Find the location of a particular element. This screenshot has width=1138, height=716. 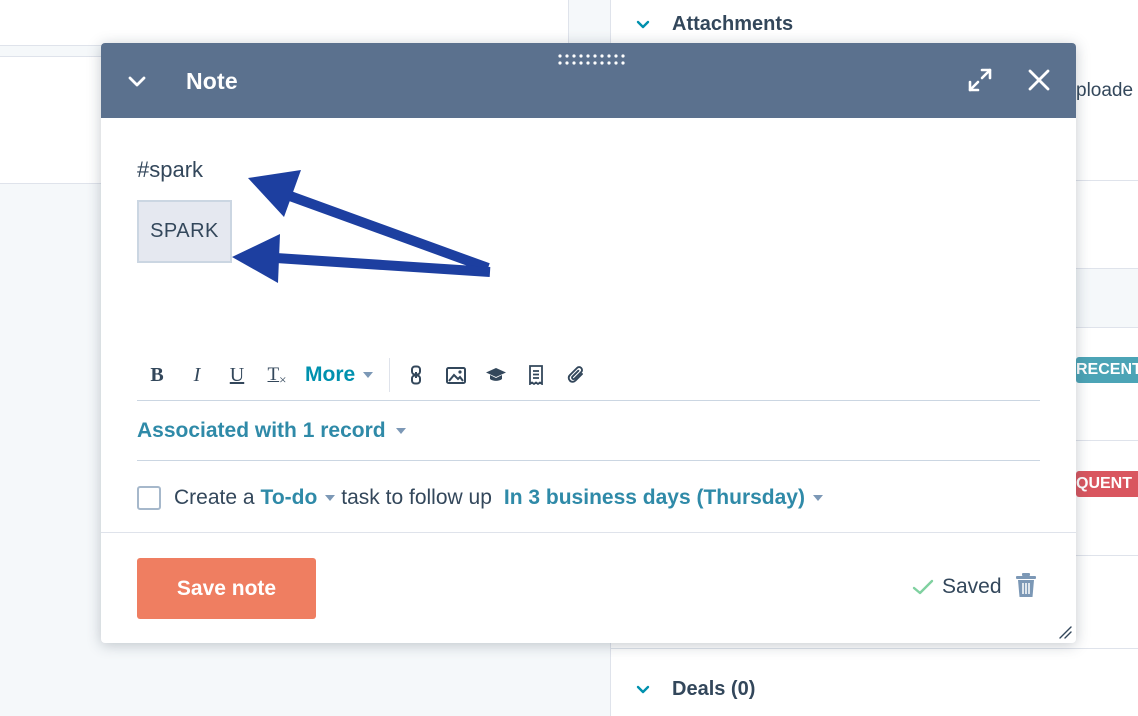

recent-tag: RECENT is located at coordinates (1107, 370).